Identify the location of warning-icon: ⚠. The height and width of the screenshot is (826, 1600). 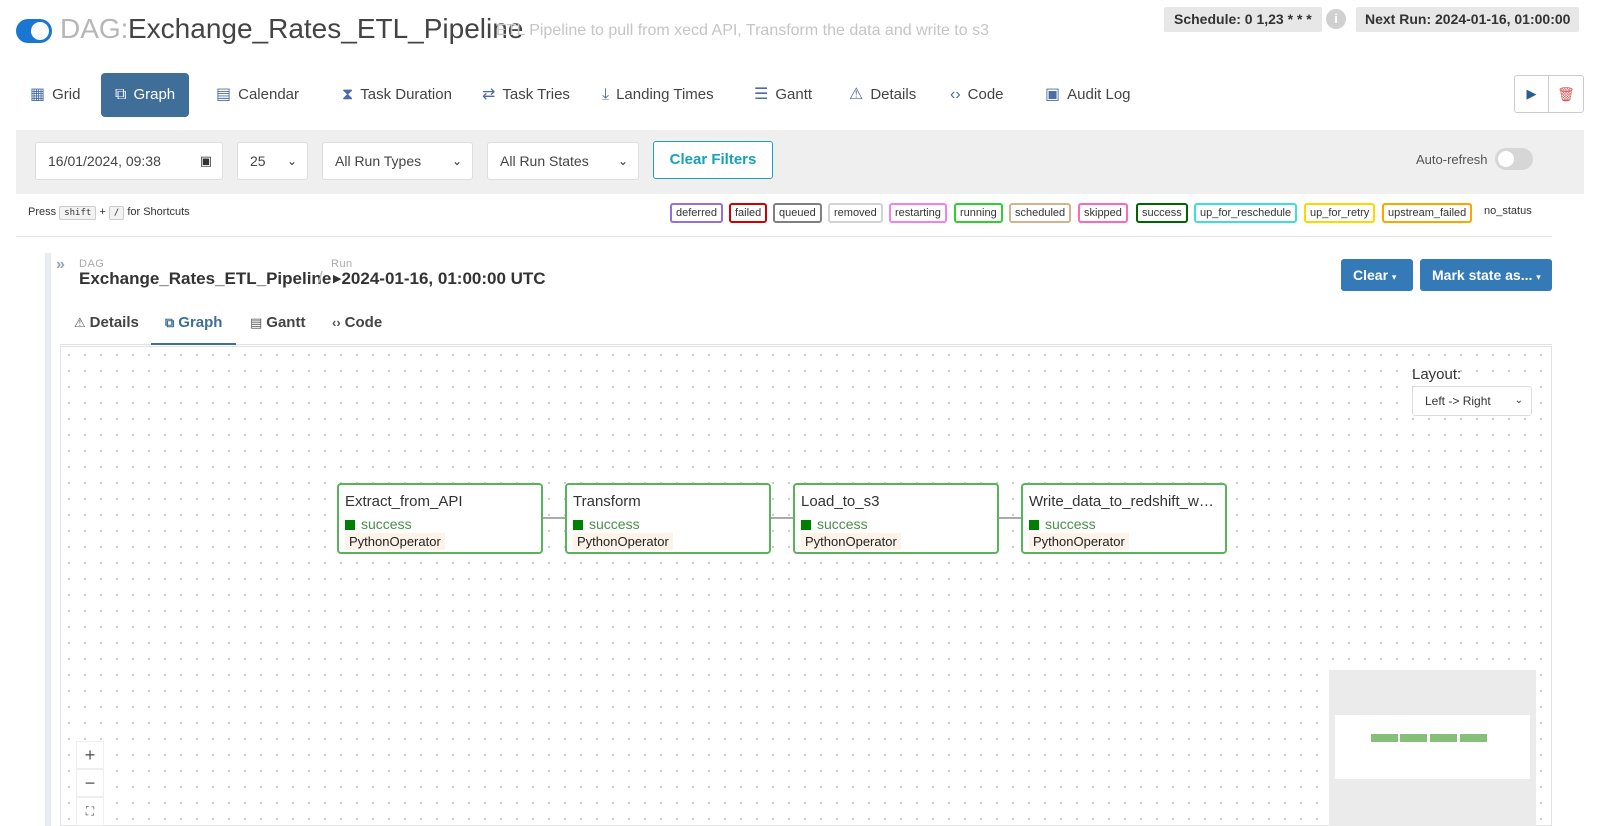
(856, 94).